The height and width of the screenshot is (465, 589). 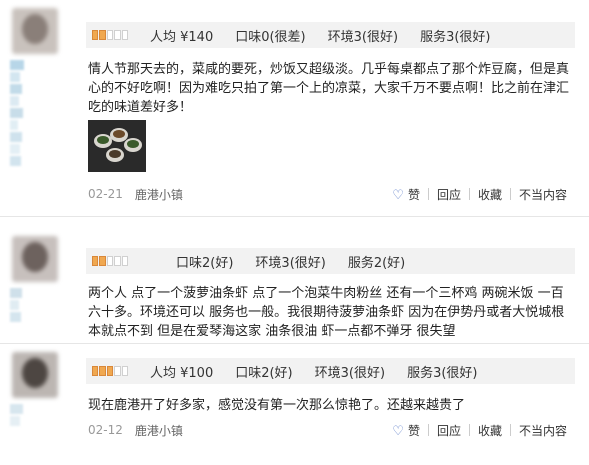 I want to click on review-text: 现在鹿港开了好多家，感觉没有第一次那么惊艳了。还越来越贵了, so click(x=277, y=405).